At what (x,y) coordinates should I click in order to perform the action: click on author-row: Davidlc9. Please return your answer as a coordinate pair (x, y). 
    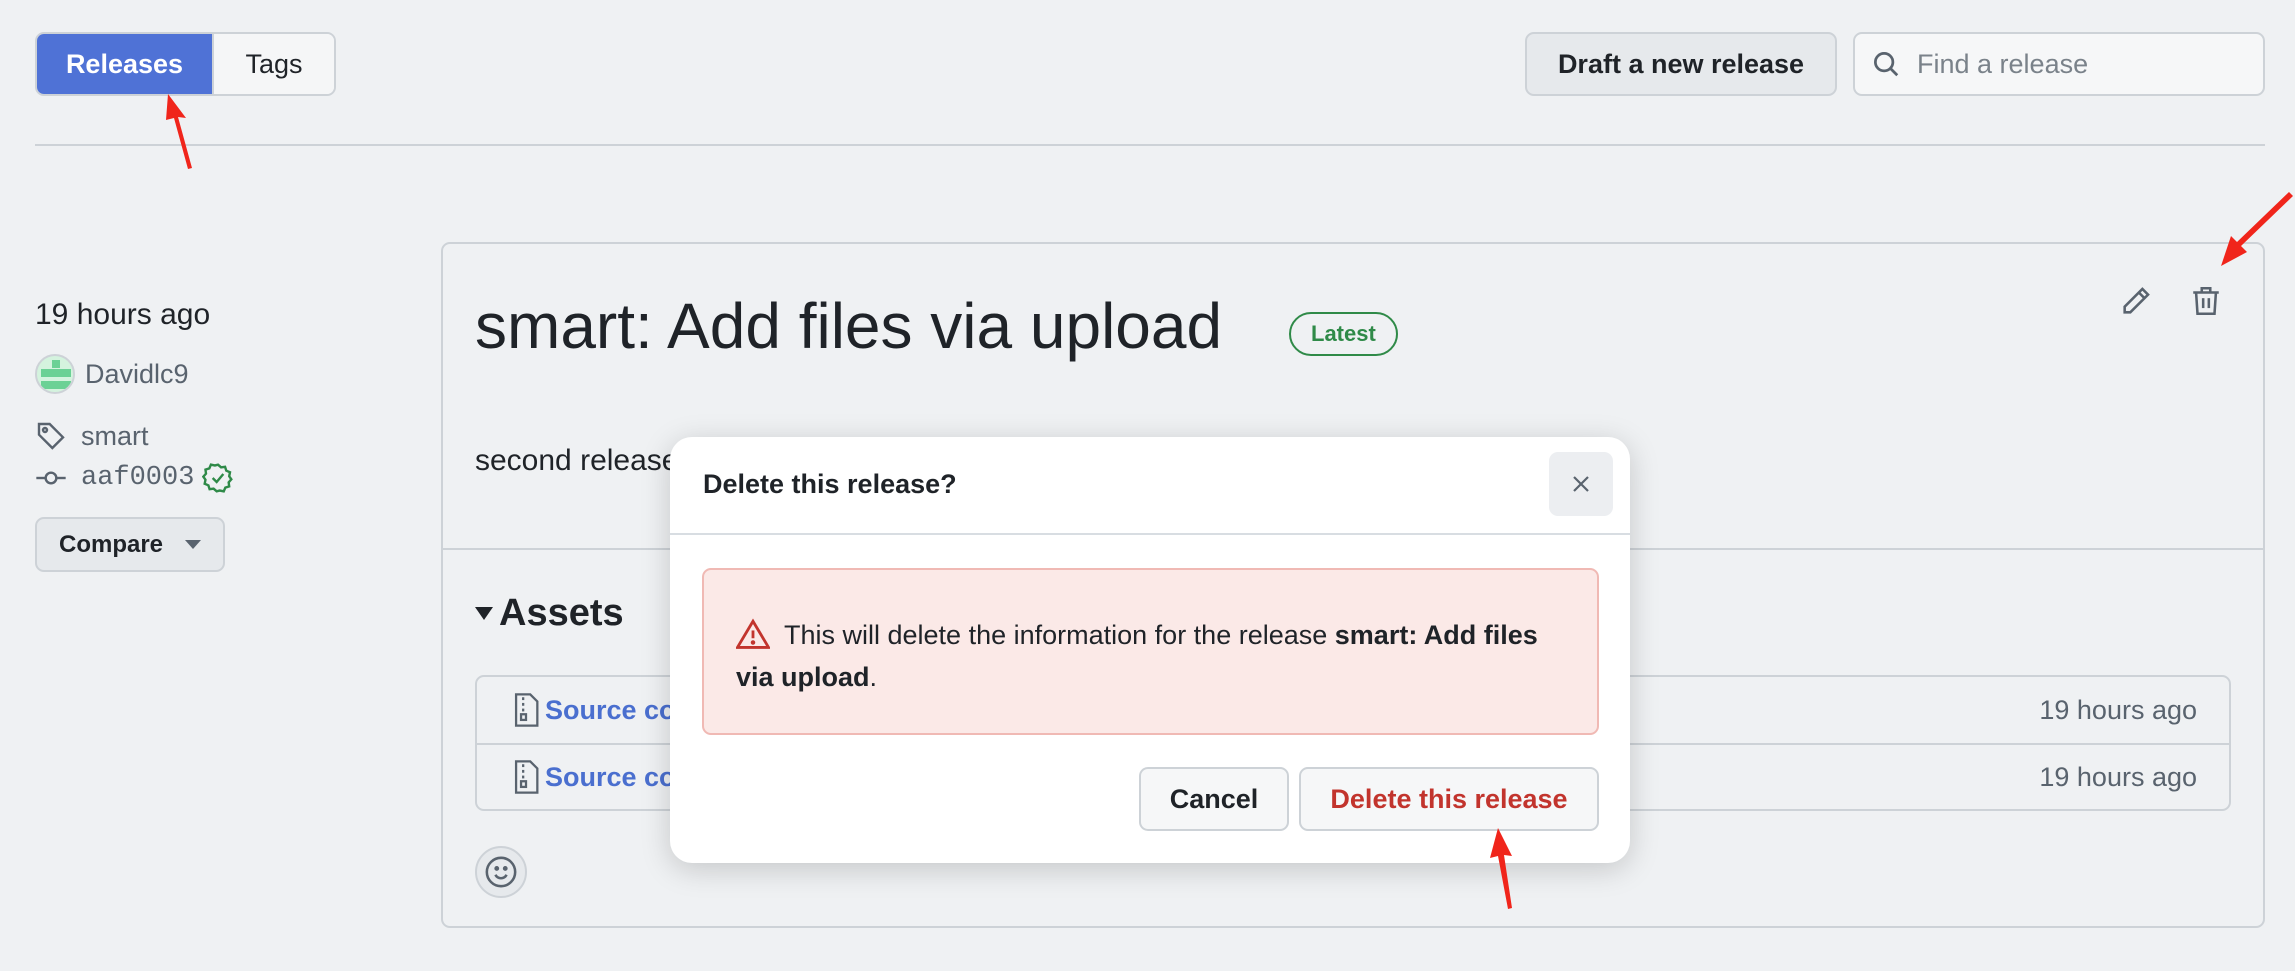
    Looking at the image, I should click on (112, 374).